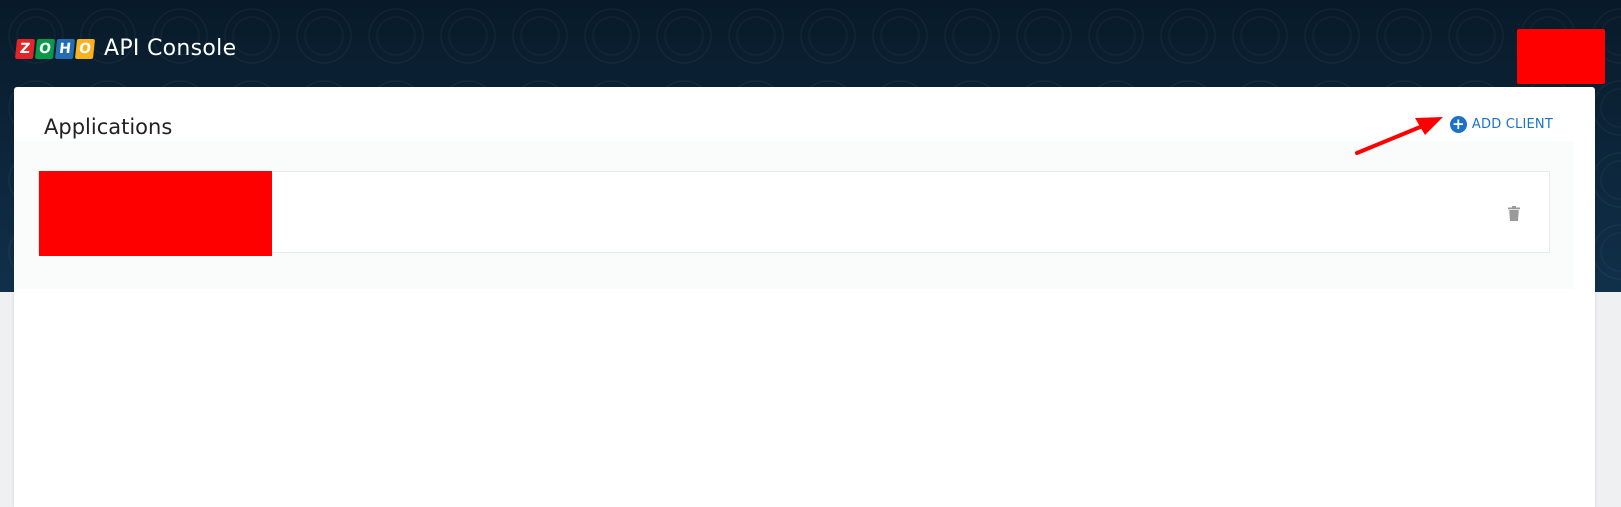  I want to click on add-client-button: + ADD CLIENT, so click(1501, 124).